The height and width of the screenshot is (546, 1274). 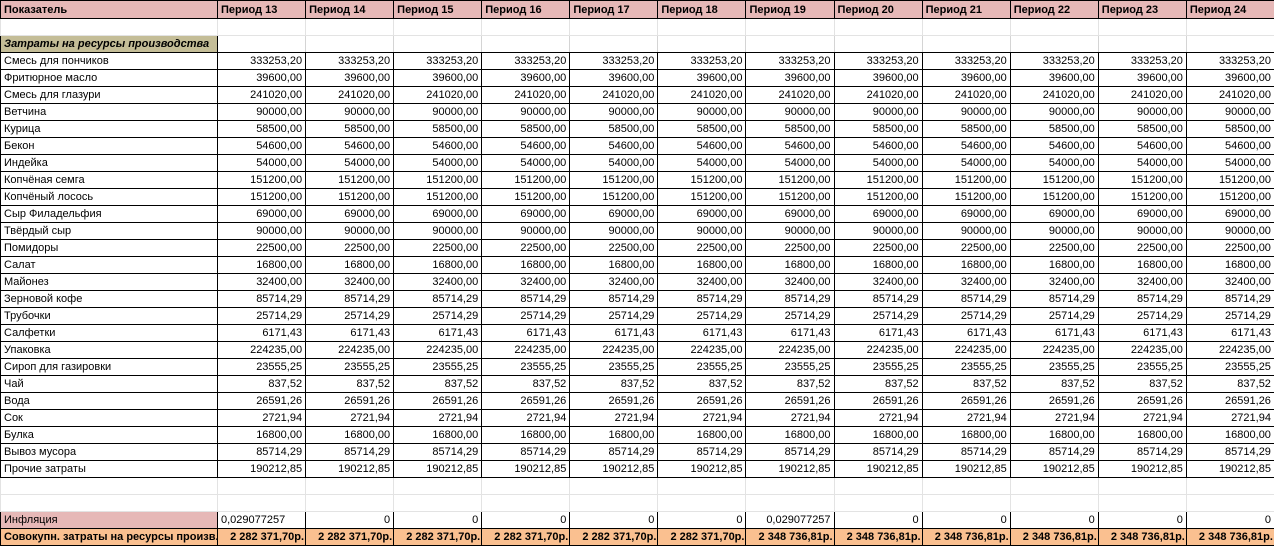 I want to click on value-cell: 2721,94, so click(x=1230, y=418).